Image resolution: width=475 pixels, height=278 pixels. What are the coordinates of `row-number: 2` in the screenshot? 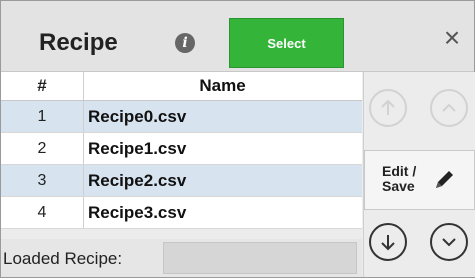 It's located at (42, 148).